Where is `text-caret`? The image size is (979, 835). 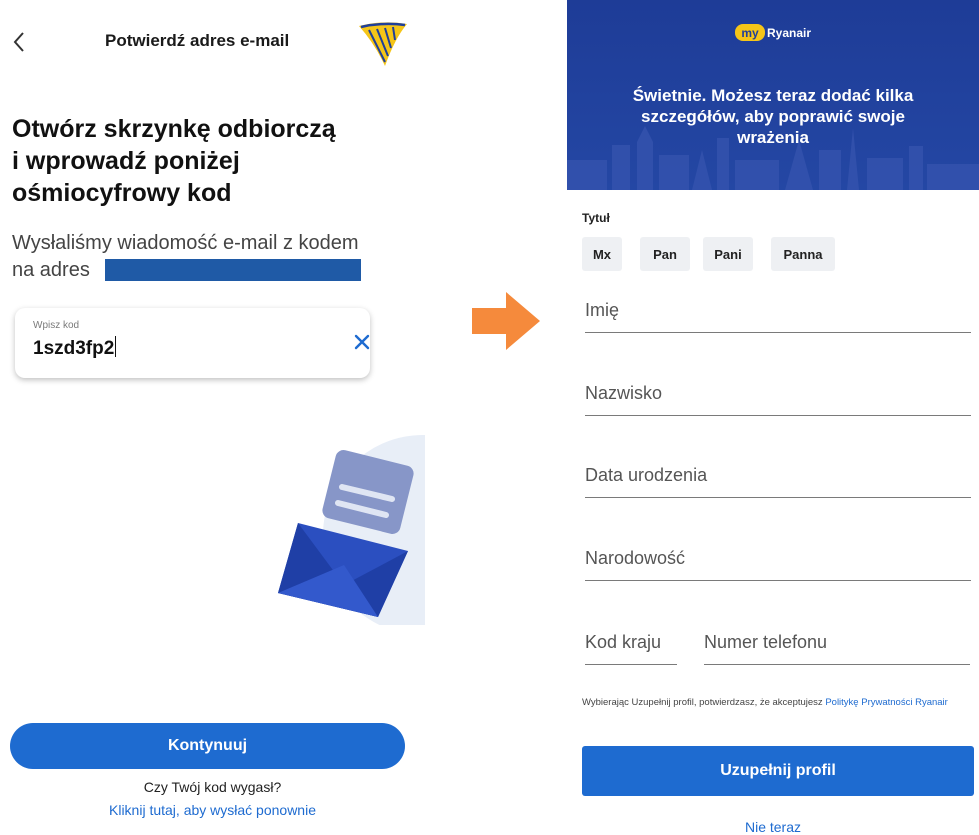 text-caret is located at coordinates (116, 346).